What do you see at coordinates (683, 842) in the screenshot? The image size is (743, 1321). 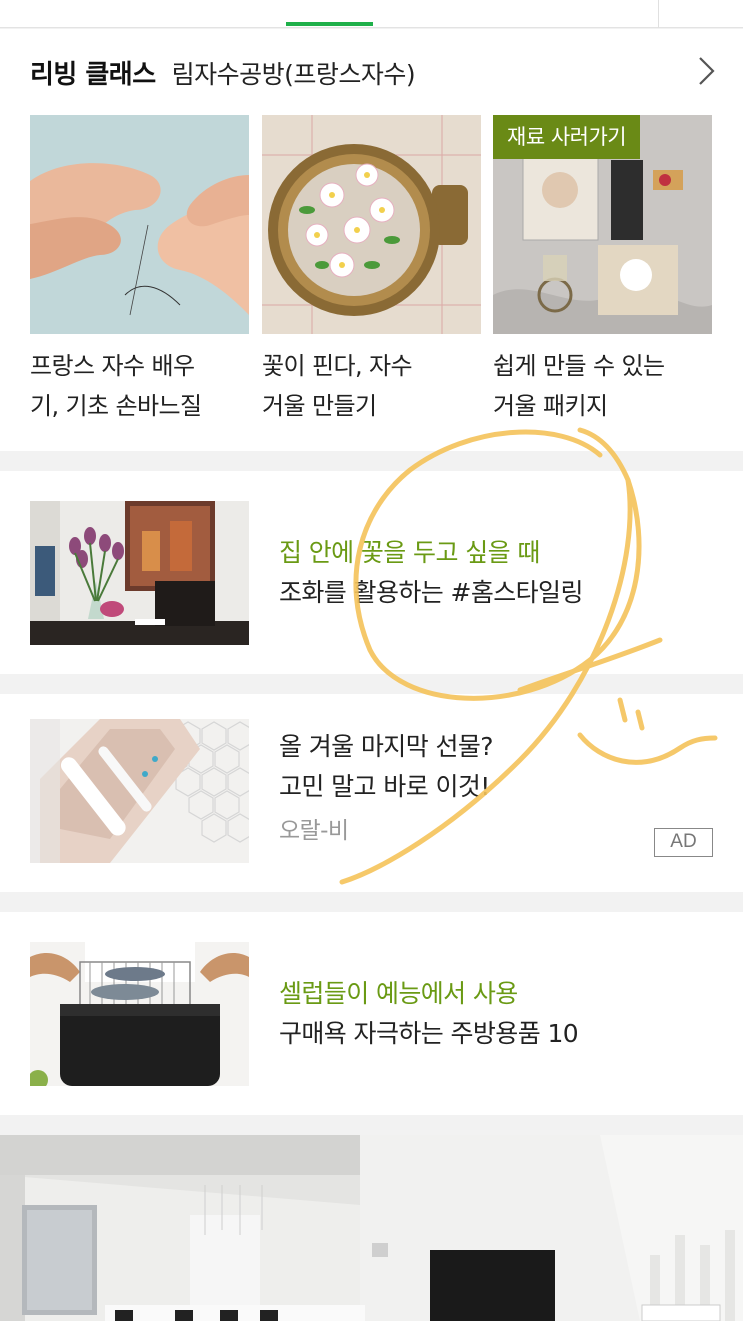 I see `ad-label-badge: AD` at bounding box center [683, 842].